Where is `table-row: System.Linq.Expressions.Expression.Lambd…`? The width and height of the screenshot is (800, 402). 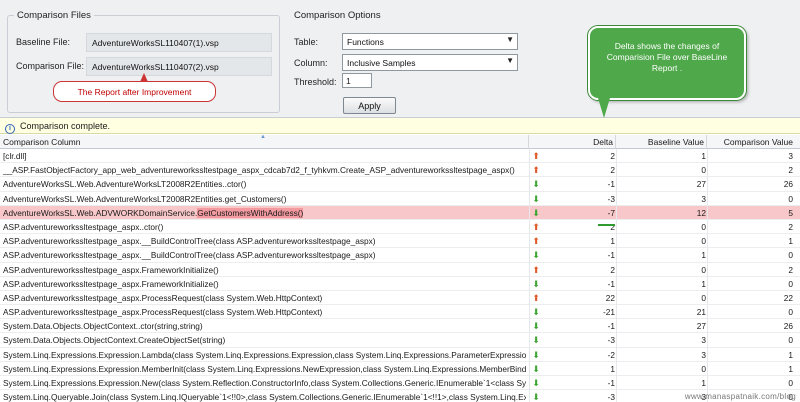 table-row: System.Linq.Expressions.Expression.Lambd… is located at coordinates (400, 355).